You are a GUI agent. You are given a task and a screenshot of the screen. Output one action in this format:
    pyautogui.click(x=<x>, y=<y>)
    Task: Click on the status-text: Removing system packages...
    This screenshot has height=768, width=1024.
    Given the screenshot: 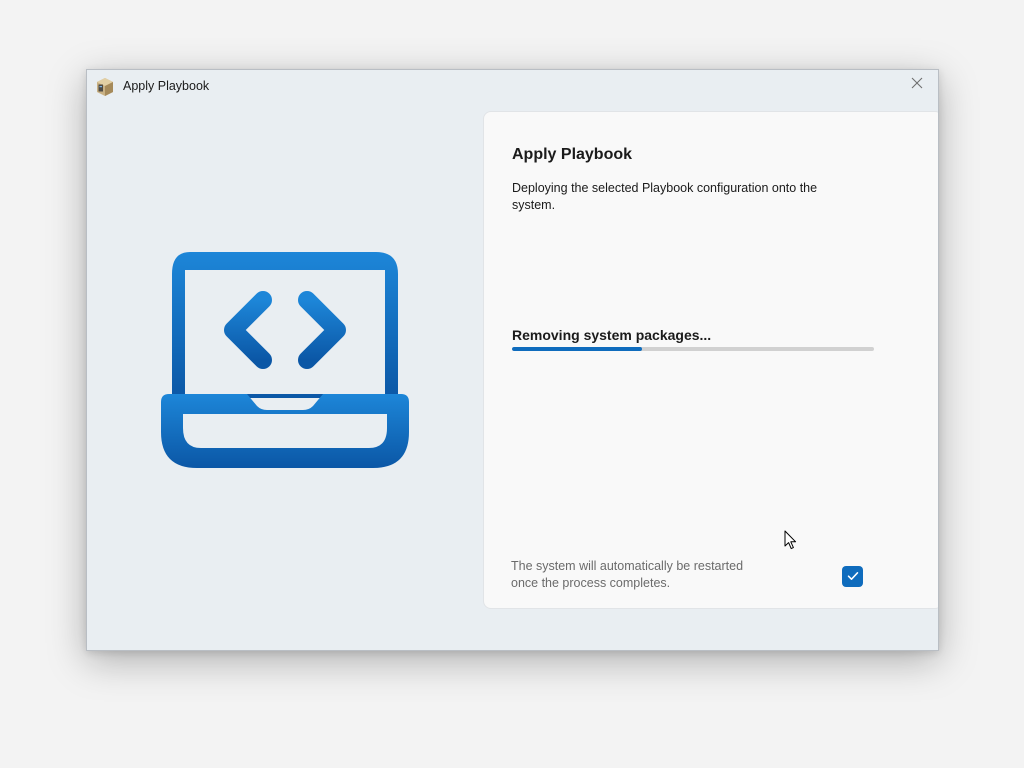 What is the action you would take?
    pyautogui.click(x=612, y=335)
    